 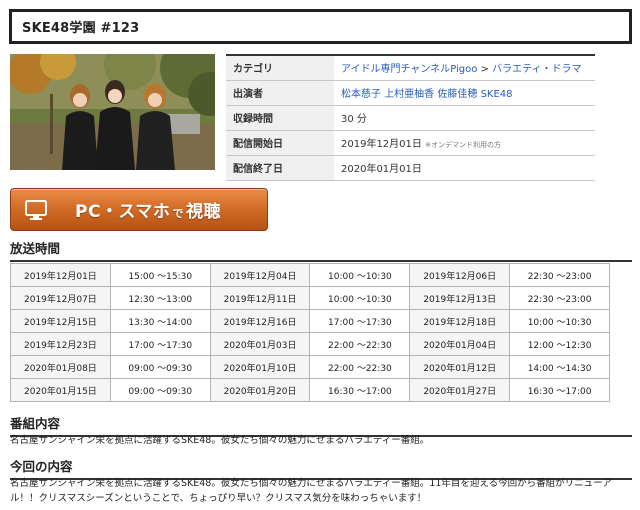 I want to click on category-link-genre: バラエティ・ドラマ, so click(x=536, y=69).